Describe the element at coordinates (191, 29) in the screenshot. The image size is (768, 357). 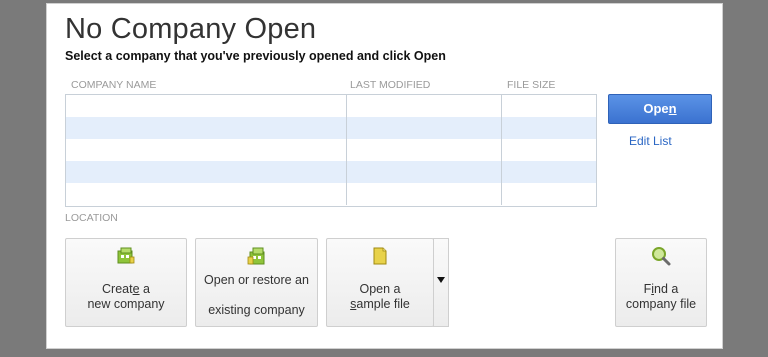
I see `dialog-title: No Company Open` at that location.